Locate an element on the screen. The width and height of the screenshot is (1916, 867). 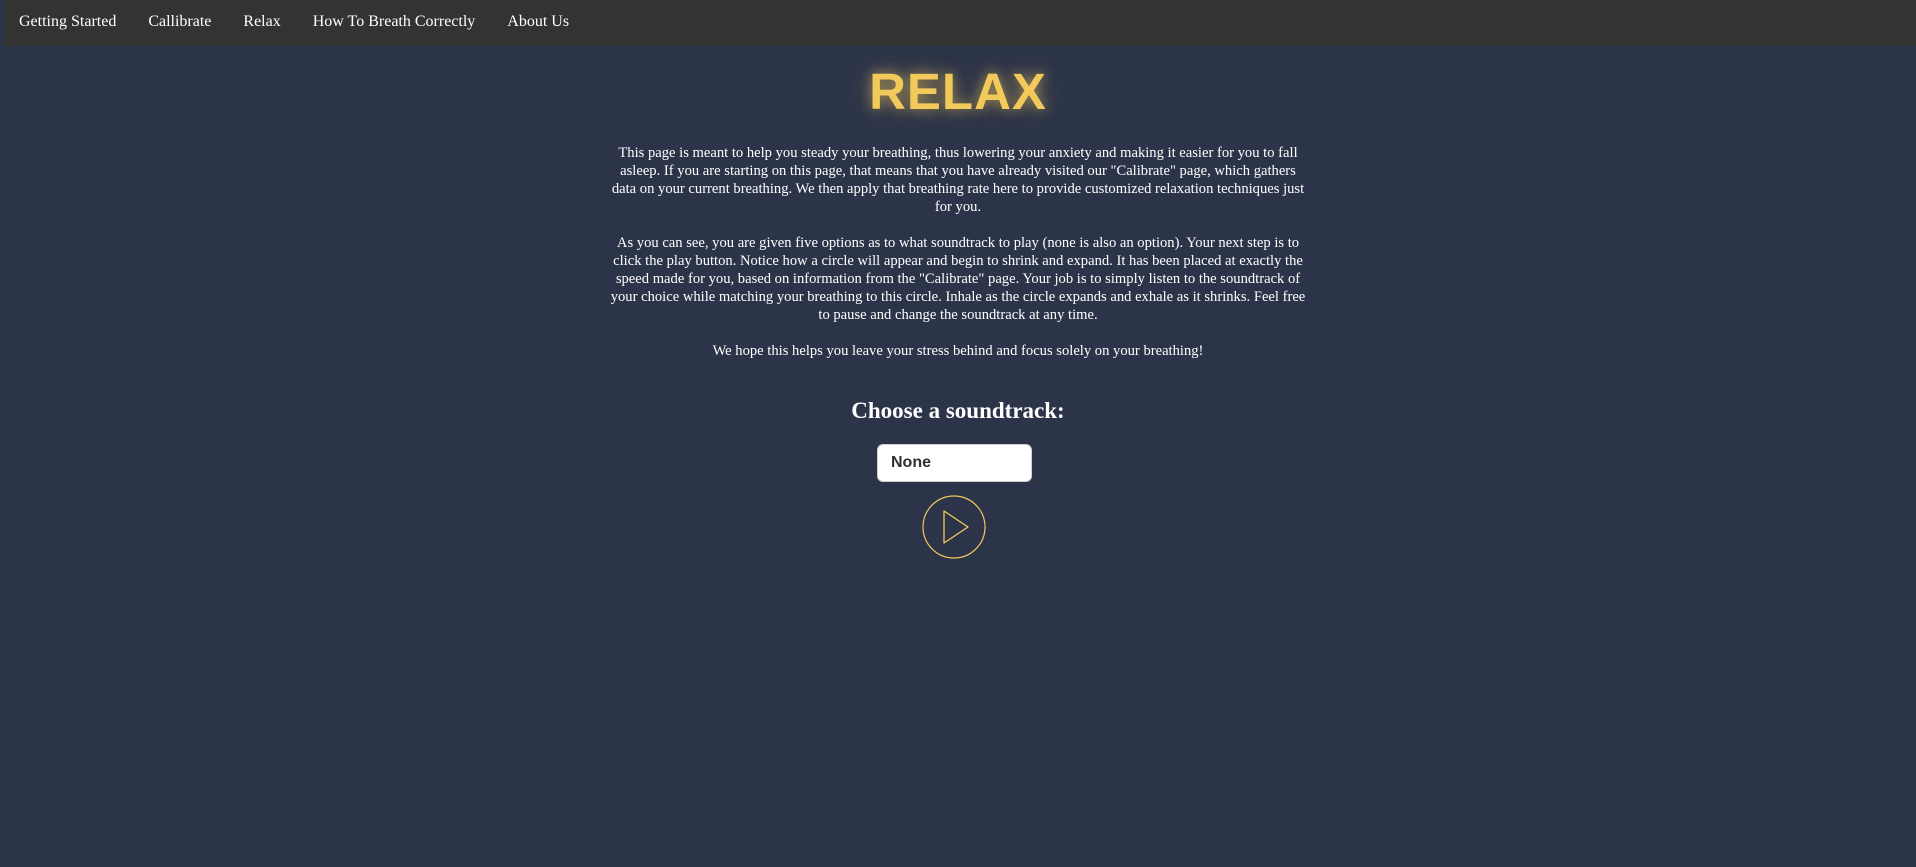
soundtrack-select-value: None is located at coordinates (911, 462).